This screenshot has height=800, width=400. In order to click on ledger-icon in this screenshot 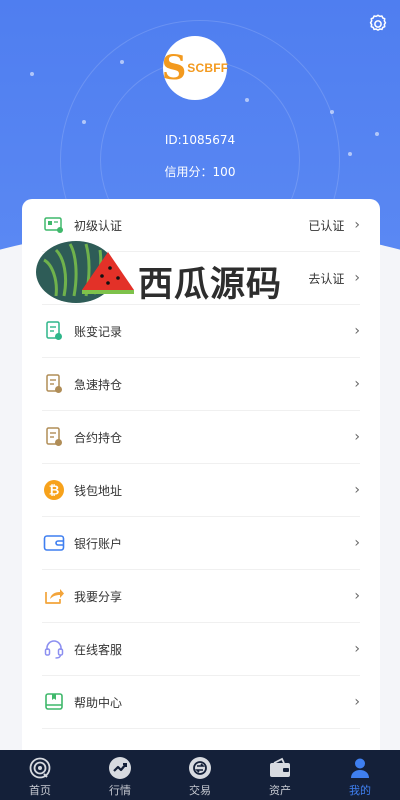, I will do `click(54, 331)`.